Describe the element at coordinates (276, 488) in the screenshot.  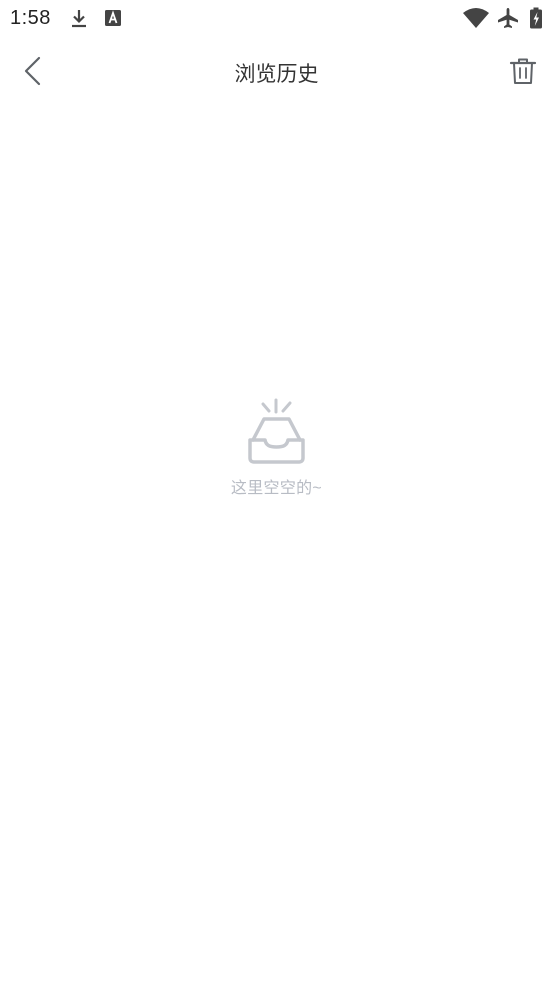
I see `empty-message: 这里空空的~` at that location.